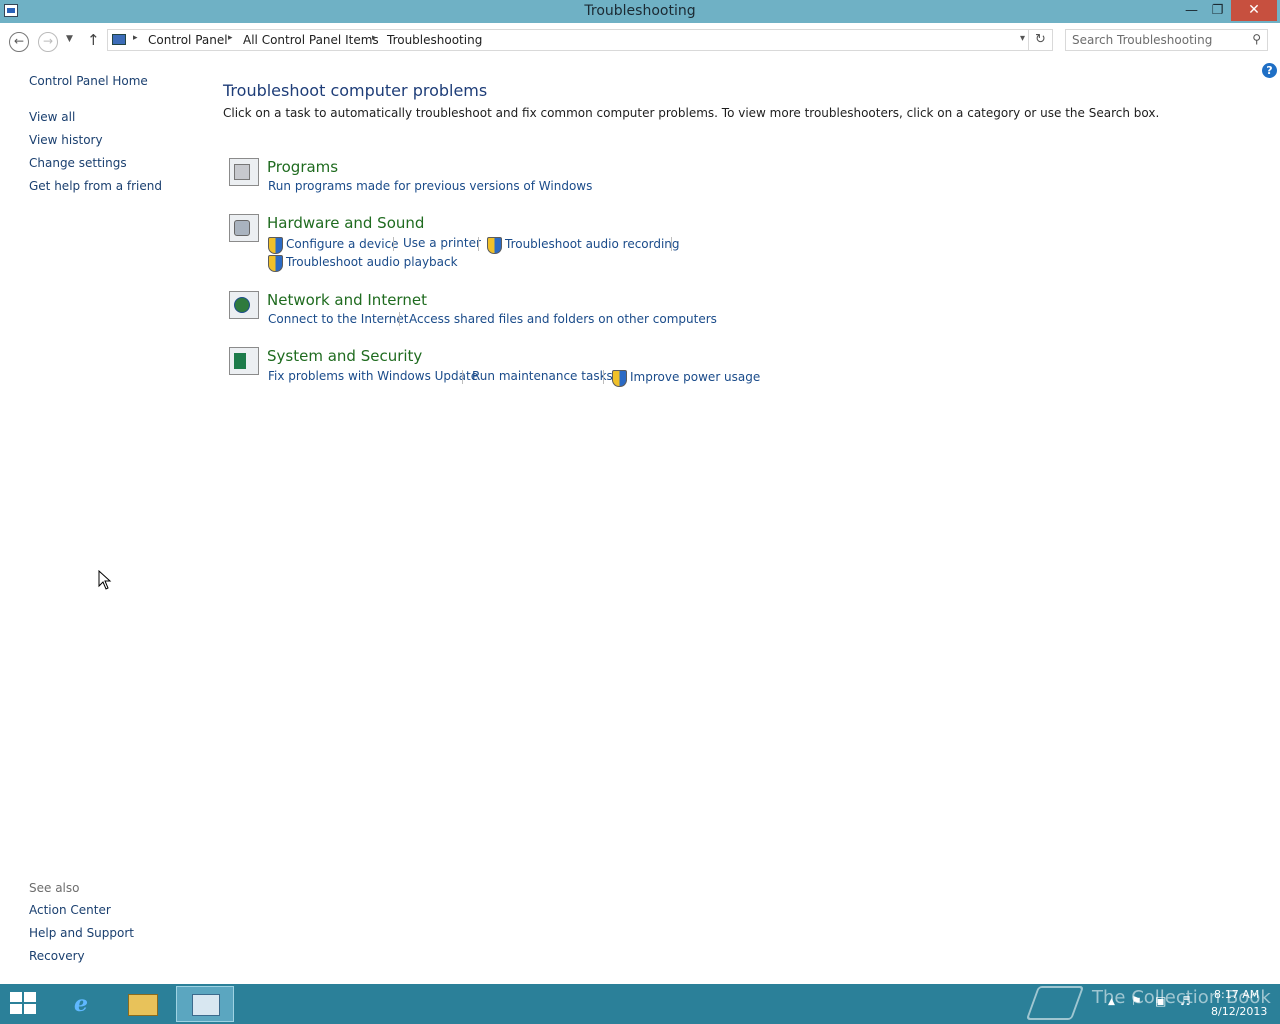 Image resolution: width=1280 pixels, height=1024 pixels. I want to click on see-also-label: See also, so click(54, 888).